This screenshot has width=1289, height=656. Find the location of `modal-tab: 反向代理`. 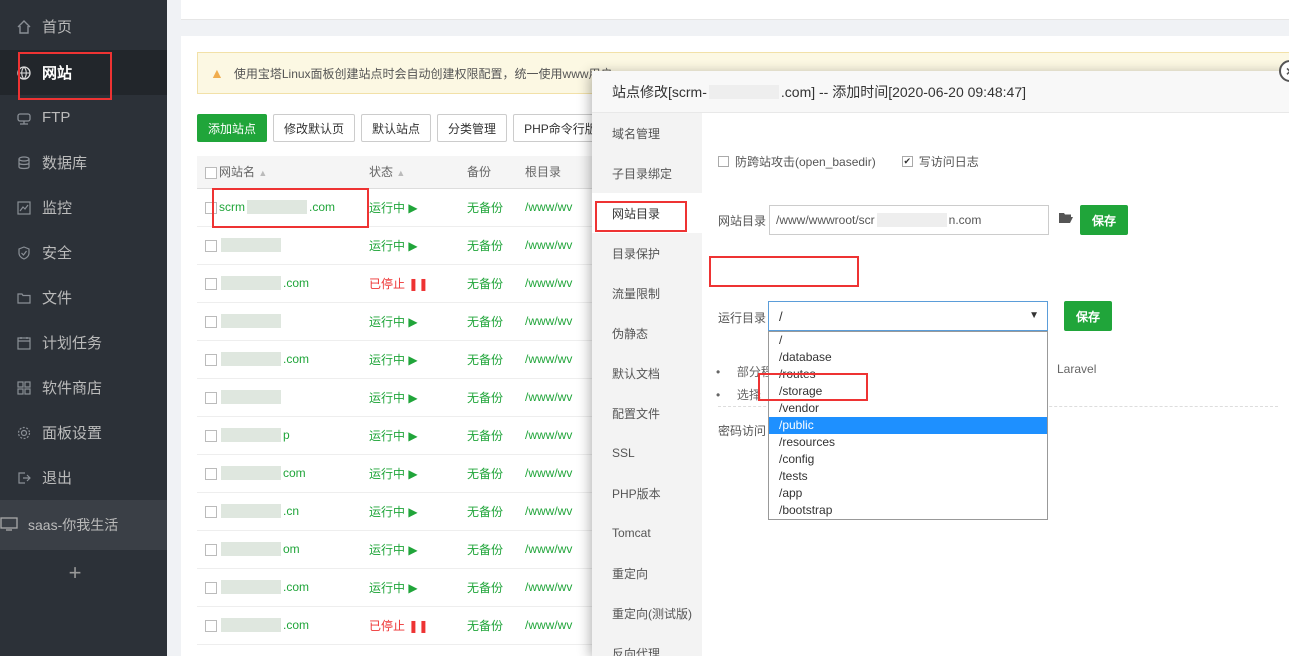

modal-tab: 反向代理 is located at coordinates (647, 644).